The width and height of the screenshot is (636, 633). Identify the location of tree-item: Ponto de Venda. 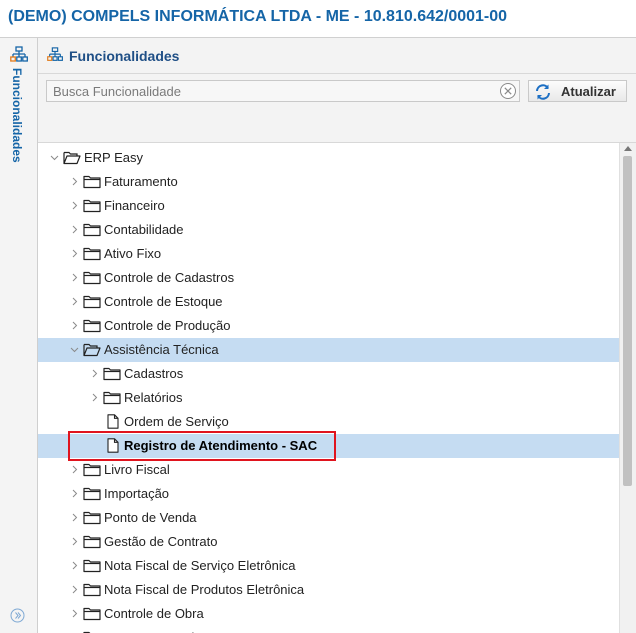
(328, 518).